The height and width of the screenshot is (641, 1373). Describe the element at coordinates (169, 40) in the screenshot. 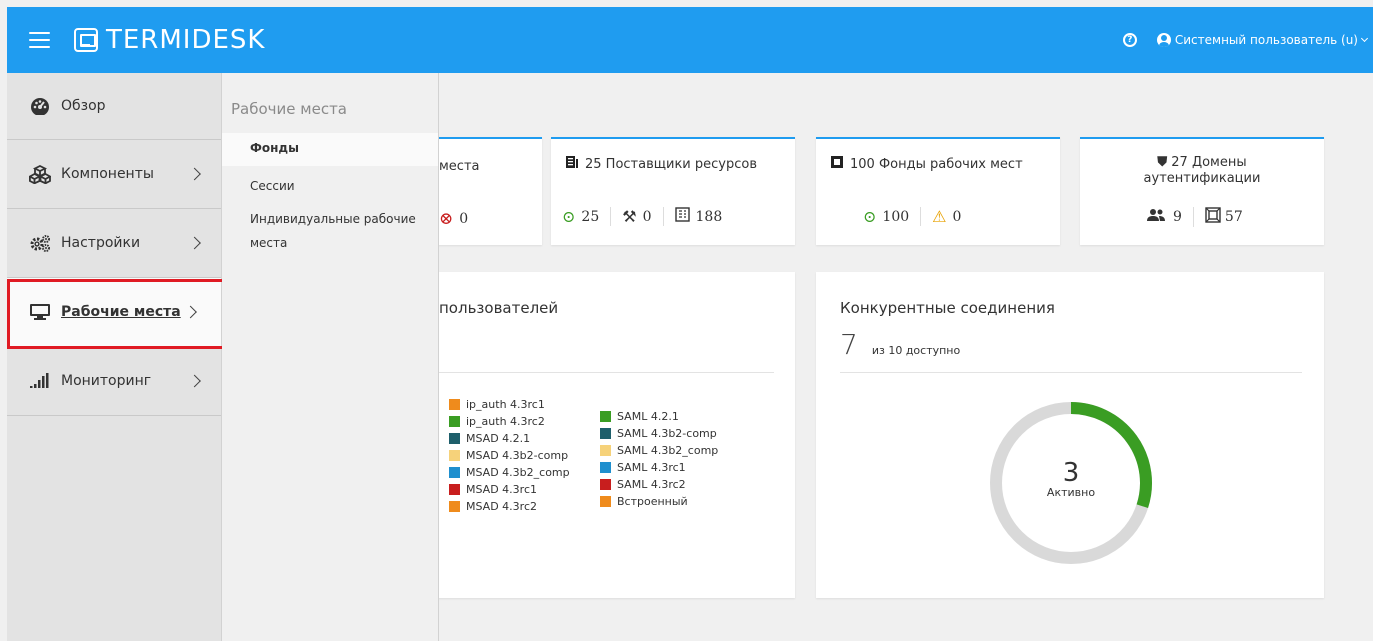

I see `brand-logo: TERMIDESK` at that location.